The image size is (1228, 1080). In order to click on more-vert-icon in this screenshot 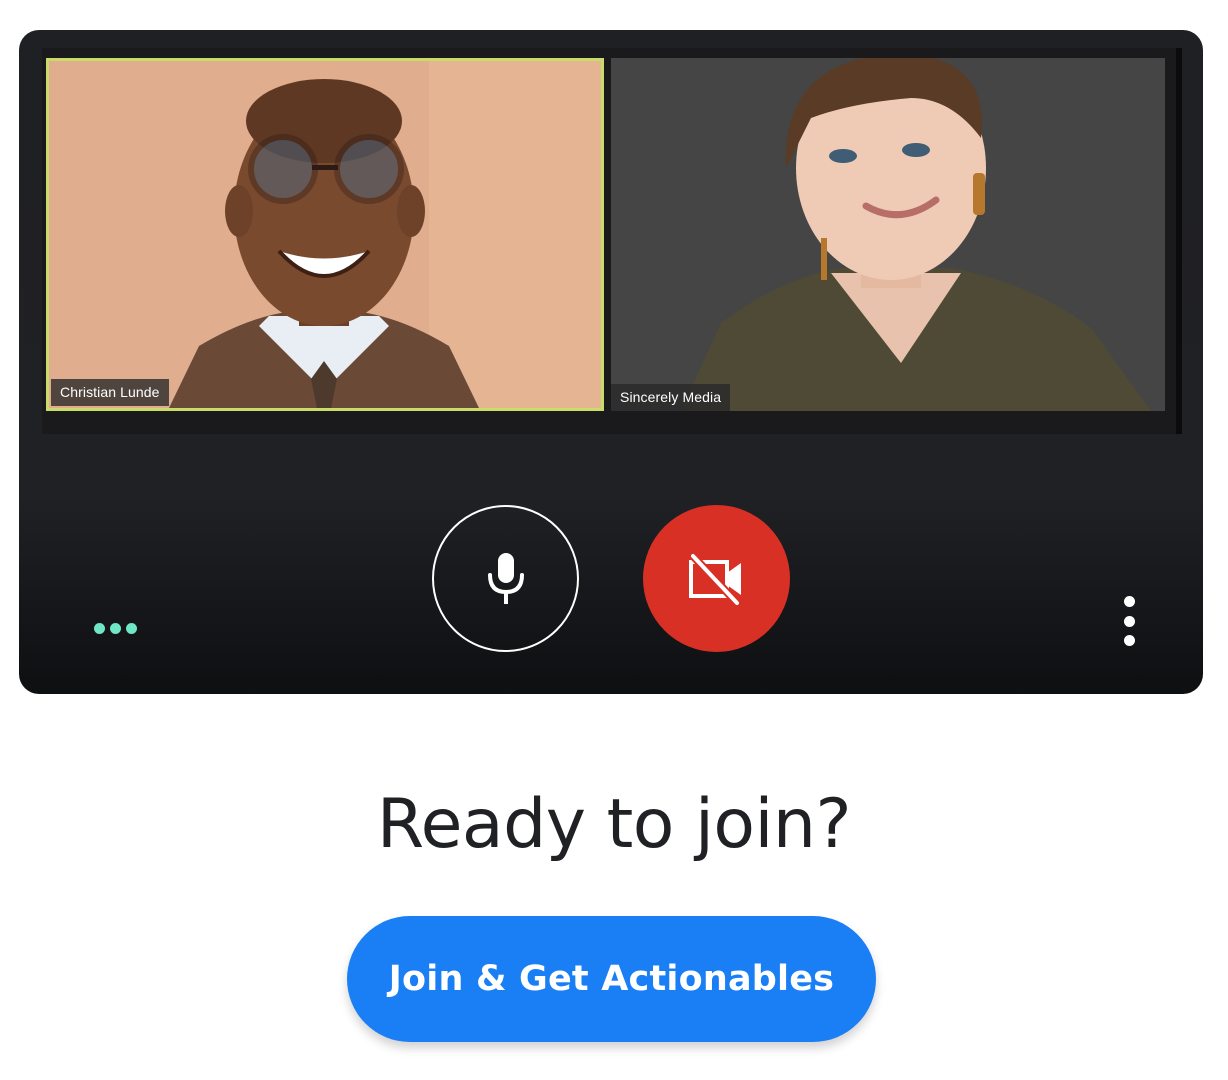, I will do `click(1129, 601)`.